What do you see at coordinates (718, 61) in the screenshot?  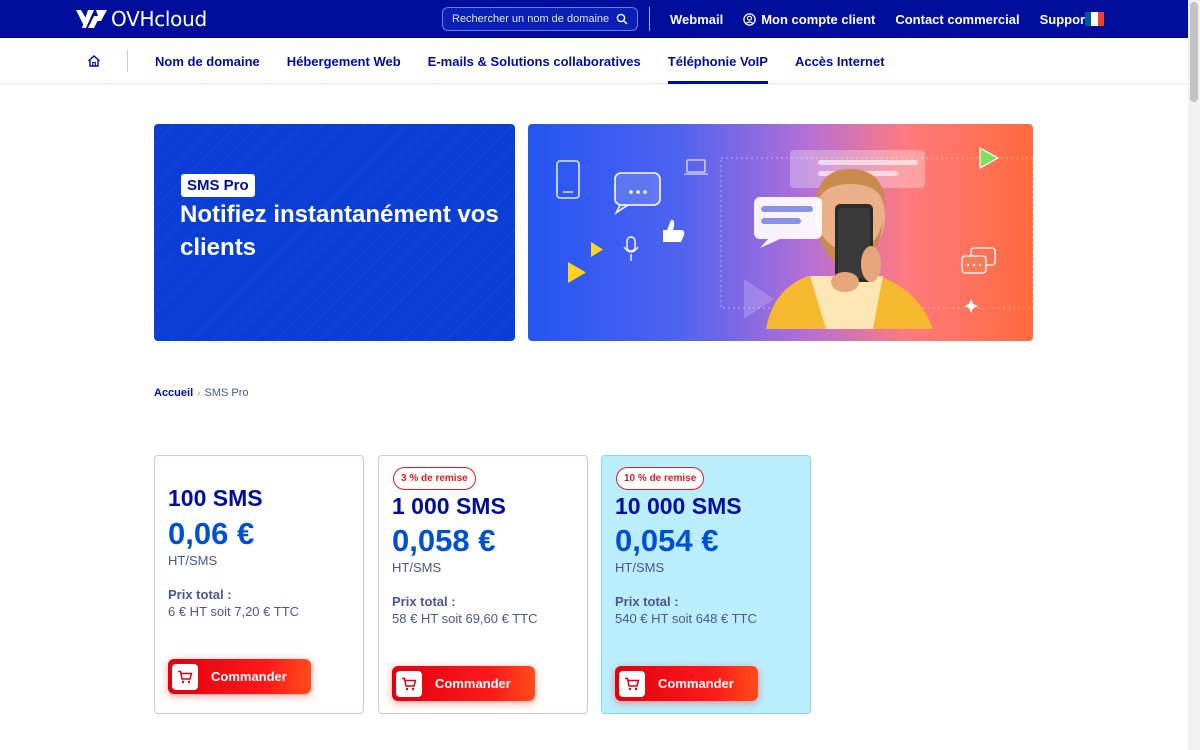 I see `nav-item-voip: Téléphonie VoIP` at bounding box center [718, 61].